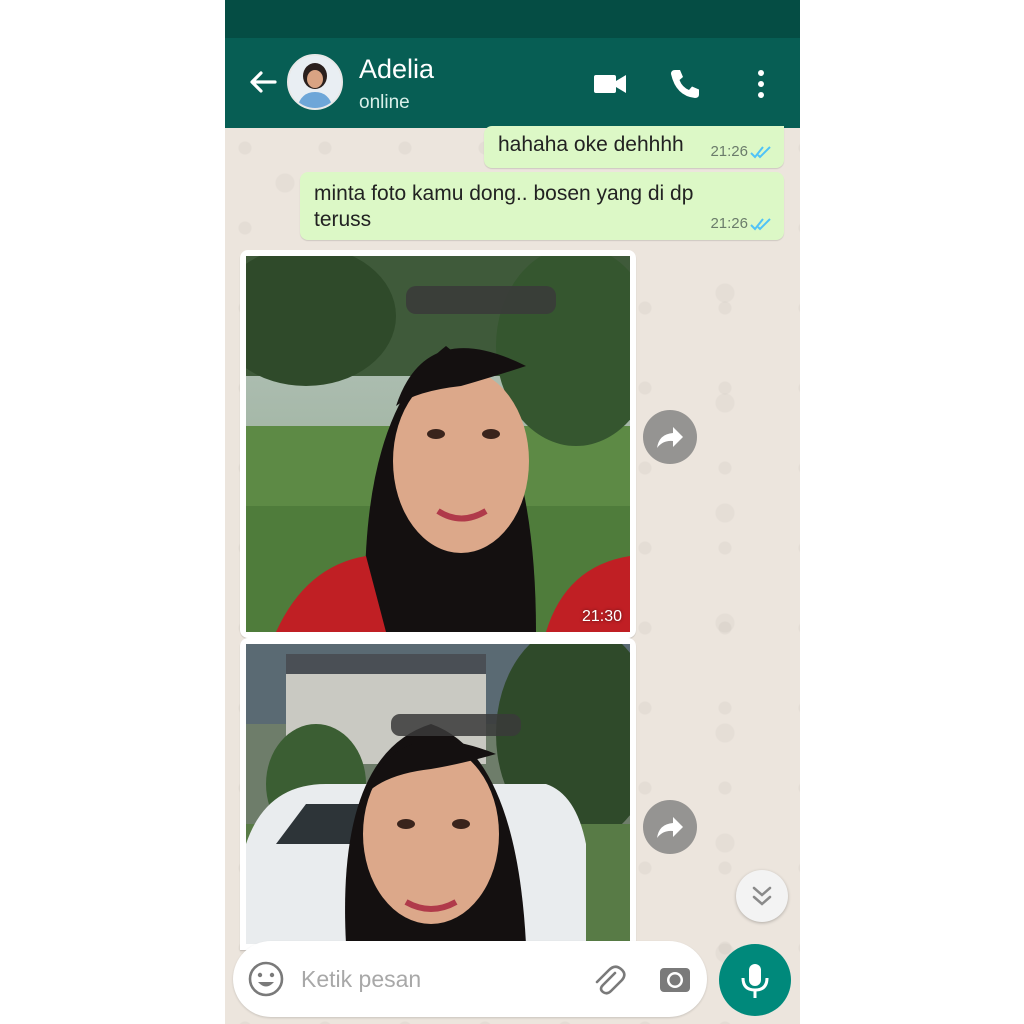  What do you see at coordinates (611, 84) in the screenshot?
I see `video-call-icon` at bounding box center [611, 84].